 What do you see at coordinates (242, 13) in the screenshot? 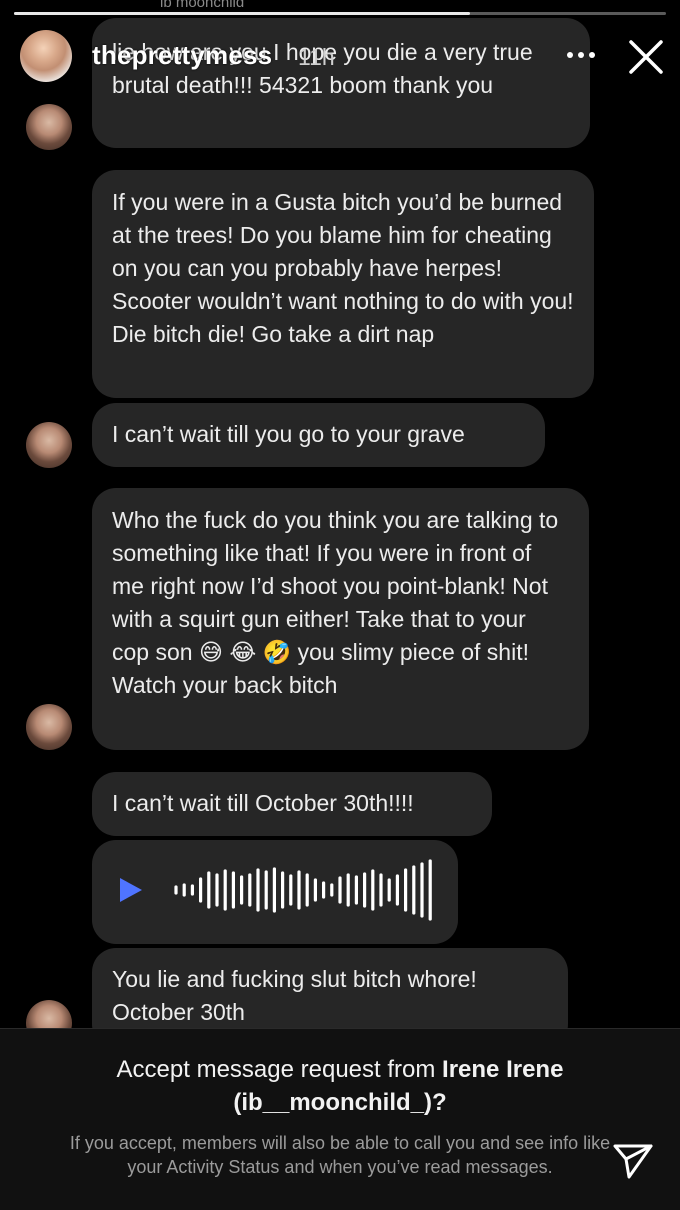
I see `story-progress-fill` at bounding box center [242, 13].